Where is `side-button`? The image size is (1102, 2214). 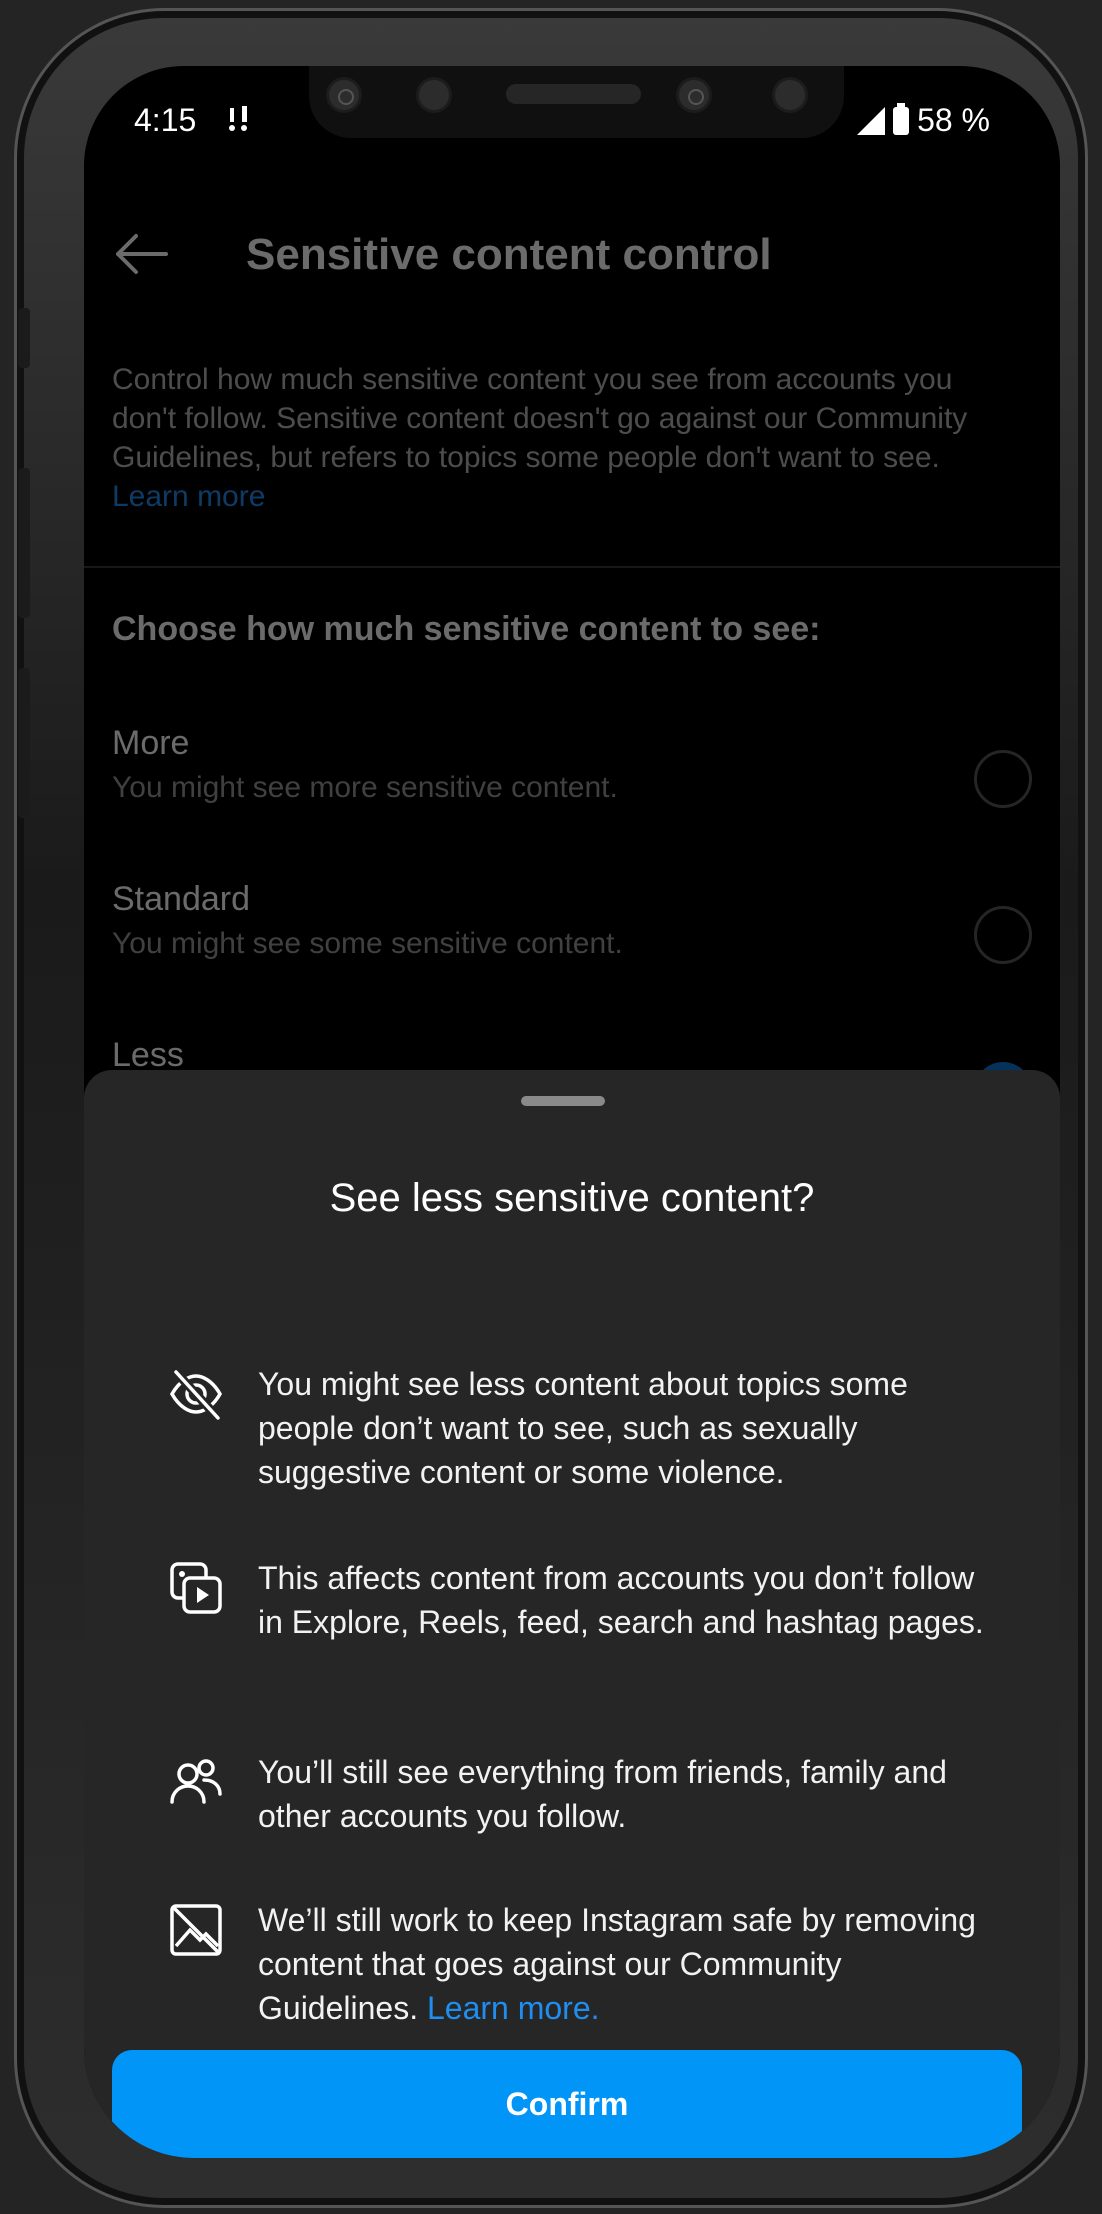
side-button is located at coordinates (24, 338).